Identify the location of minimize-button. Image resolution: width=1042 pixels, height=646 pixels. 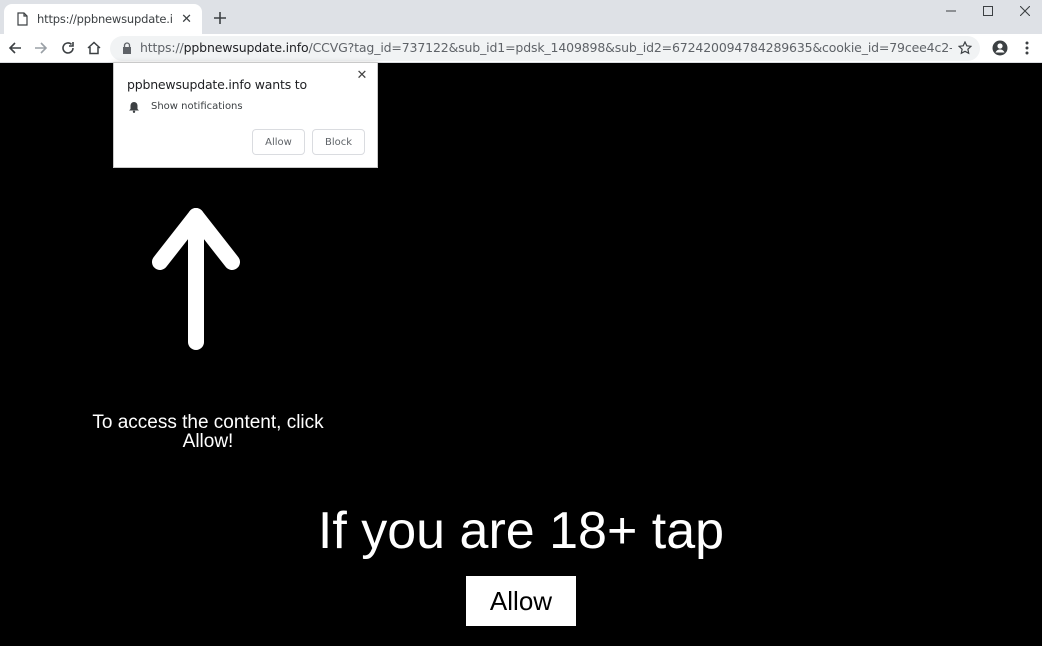
(951, 11).